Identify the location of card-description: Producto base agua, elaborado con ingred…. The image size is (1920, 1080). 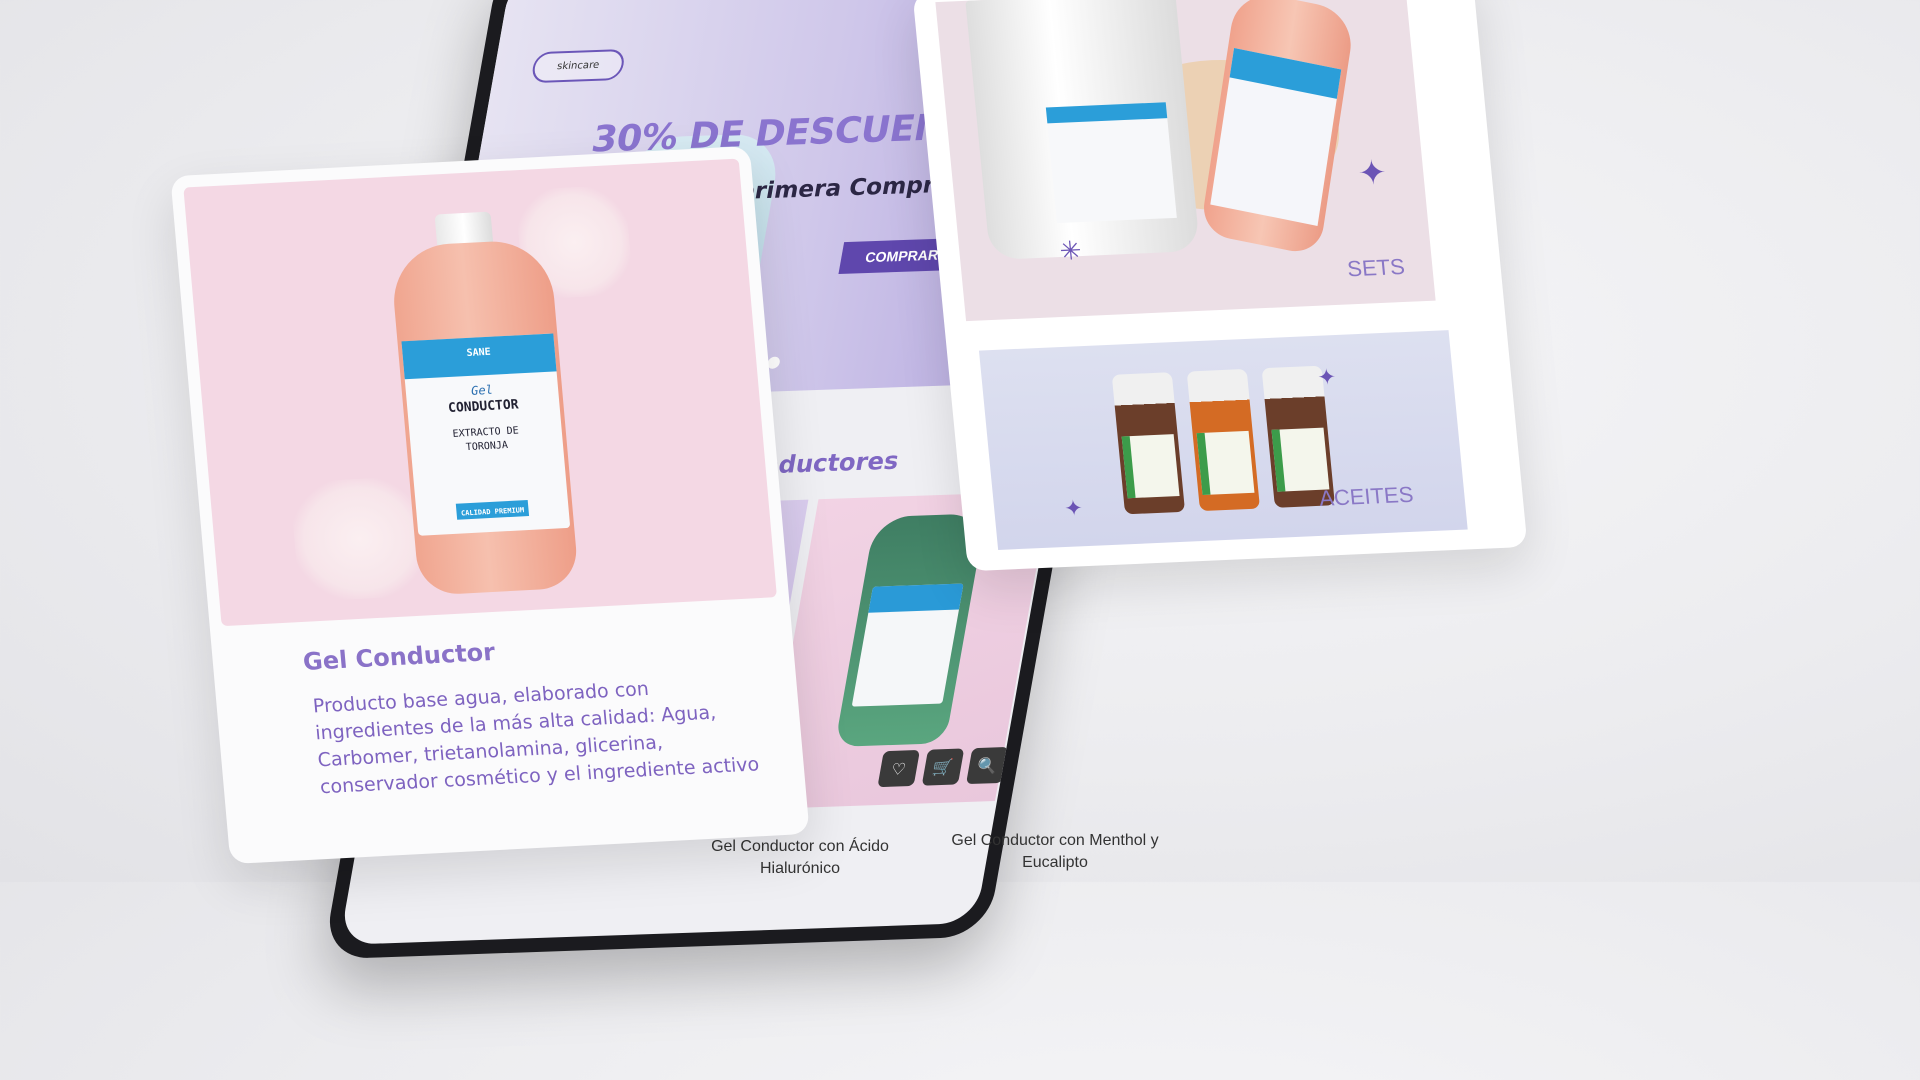
(536, 738).